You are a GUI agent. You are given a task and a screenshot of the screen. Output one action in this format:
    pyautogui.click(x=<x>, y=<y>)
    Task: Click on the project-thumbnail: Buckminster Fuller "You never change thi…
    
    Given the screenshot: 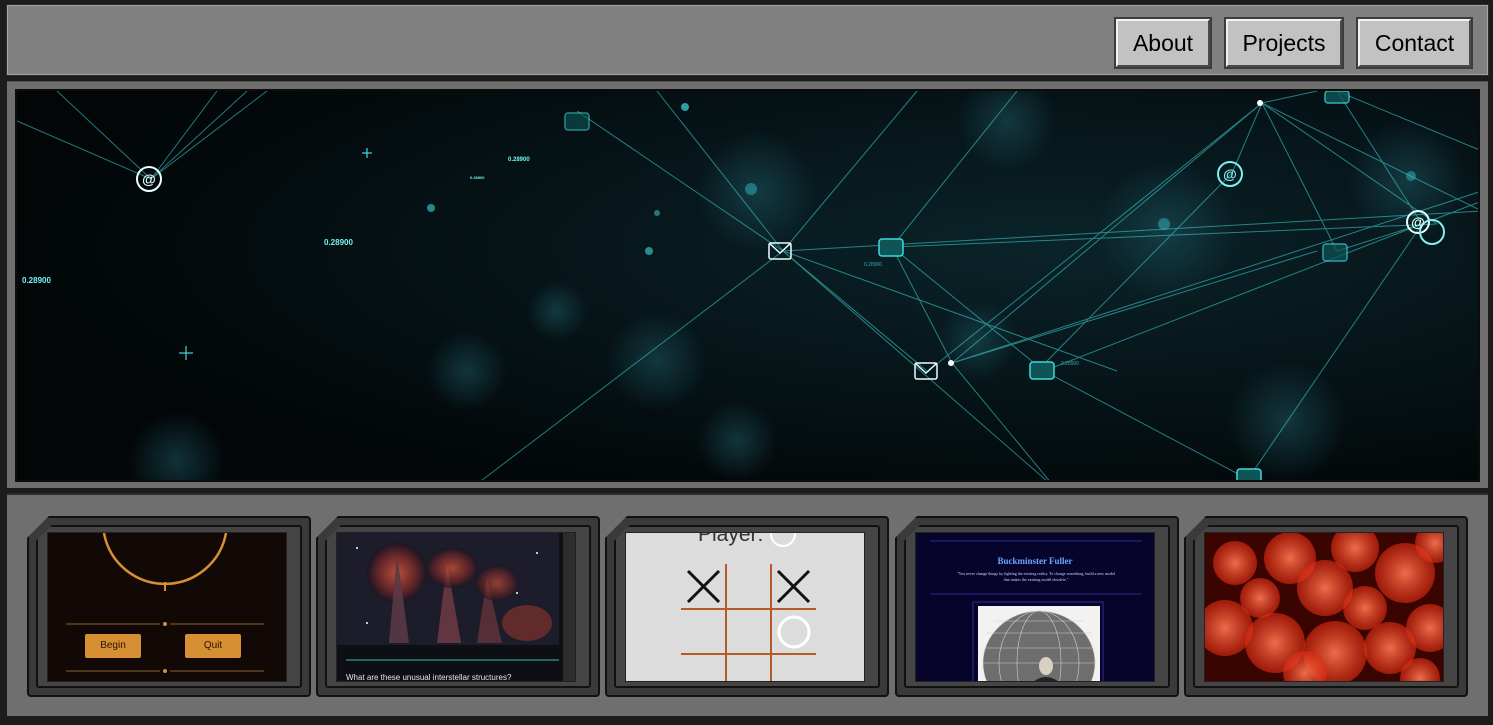 What is the action you would take?
    pyautogui.click(x=1035, y=607)
    